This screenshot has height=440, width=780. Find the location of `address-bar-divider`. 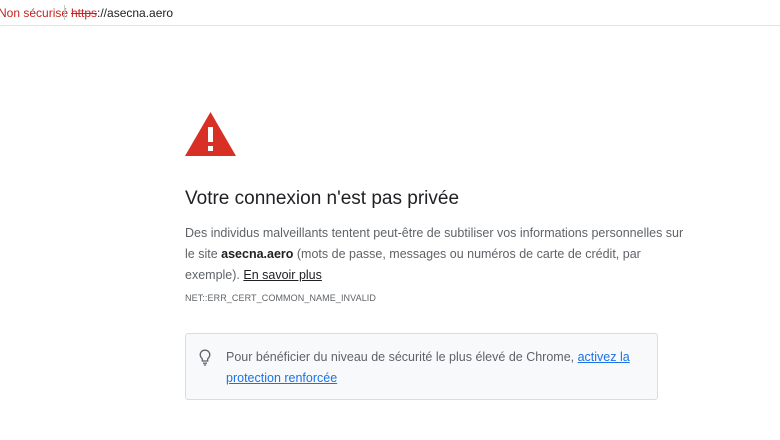

address-bar-divider is located at coordinates (64, 12).